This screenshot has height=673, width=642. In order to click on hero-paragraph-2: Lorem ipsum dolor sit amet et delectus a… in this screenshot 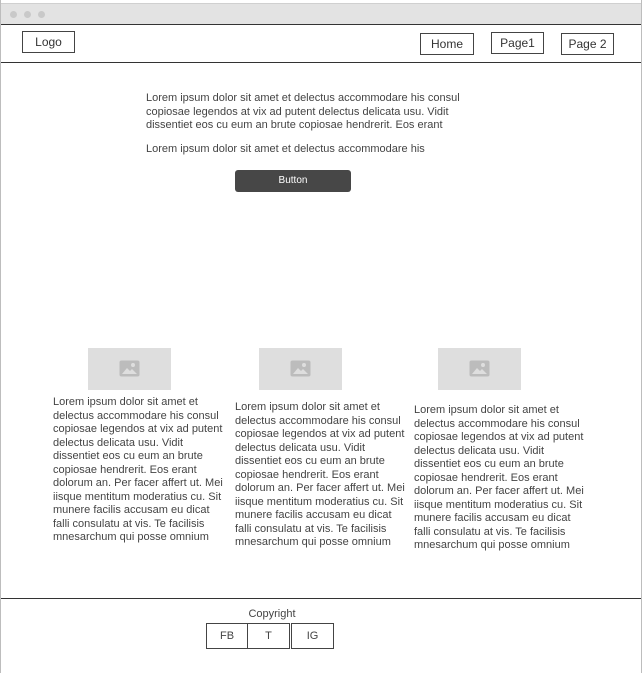, I will do `click(285, 149)`.